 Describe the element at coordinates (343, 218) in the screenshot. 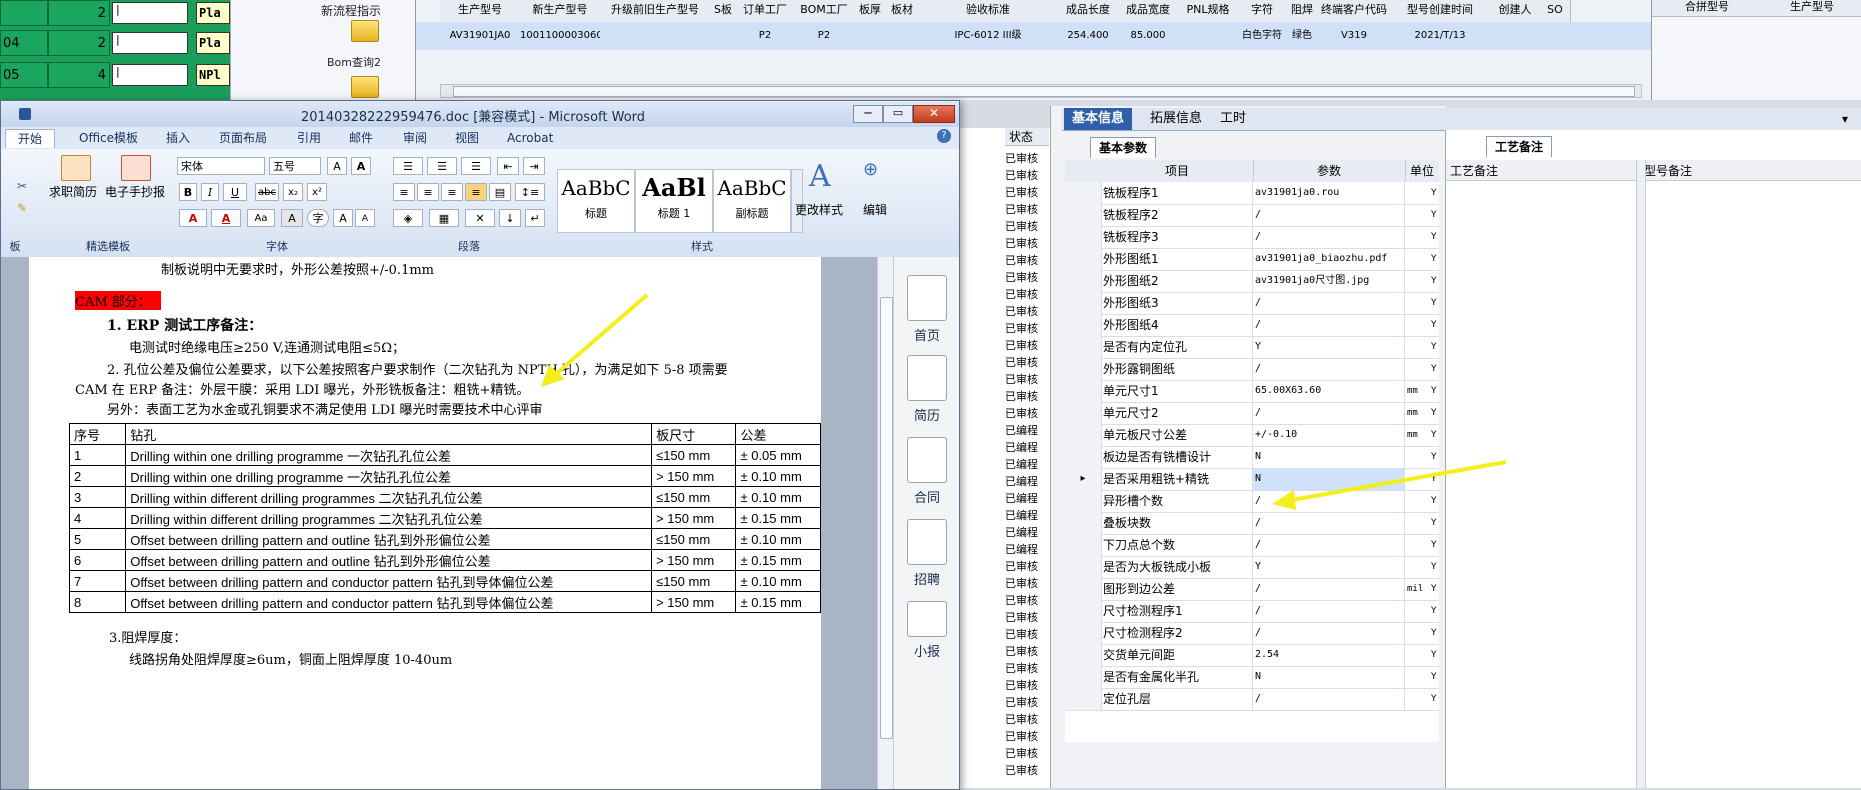

I see `grow-font-button: A` at that location.